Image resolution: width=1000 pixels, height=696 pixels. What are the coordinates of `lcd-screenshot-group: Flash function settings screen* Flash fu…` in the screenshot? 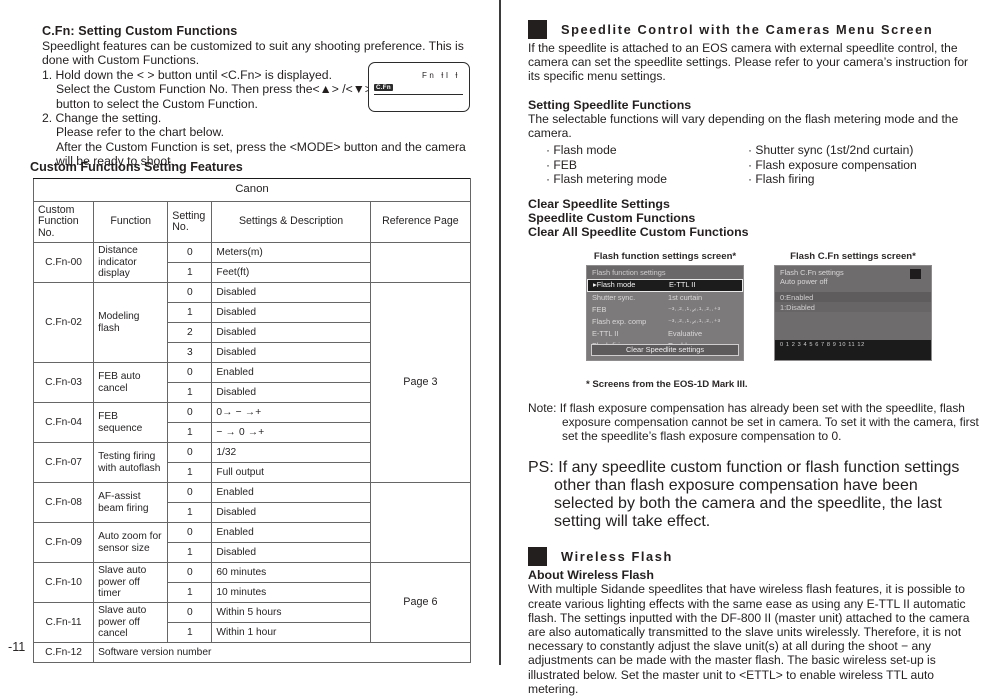 It's located at (754, 311).